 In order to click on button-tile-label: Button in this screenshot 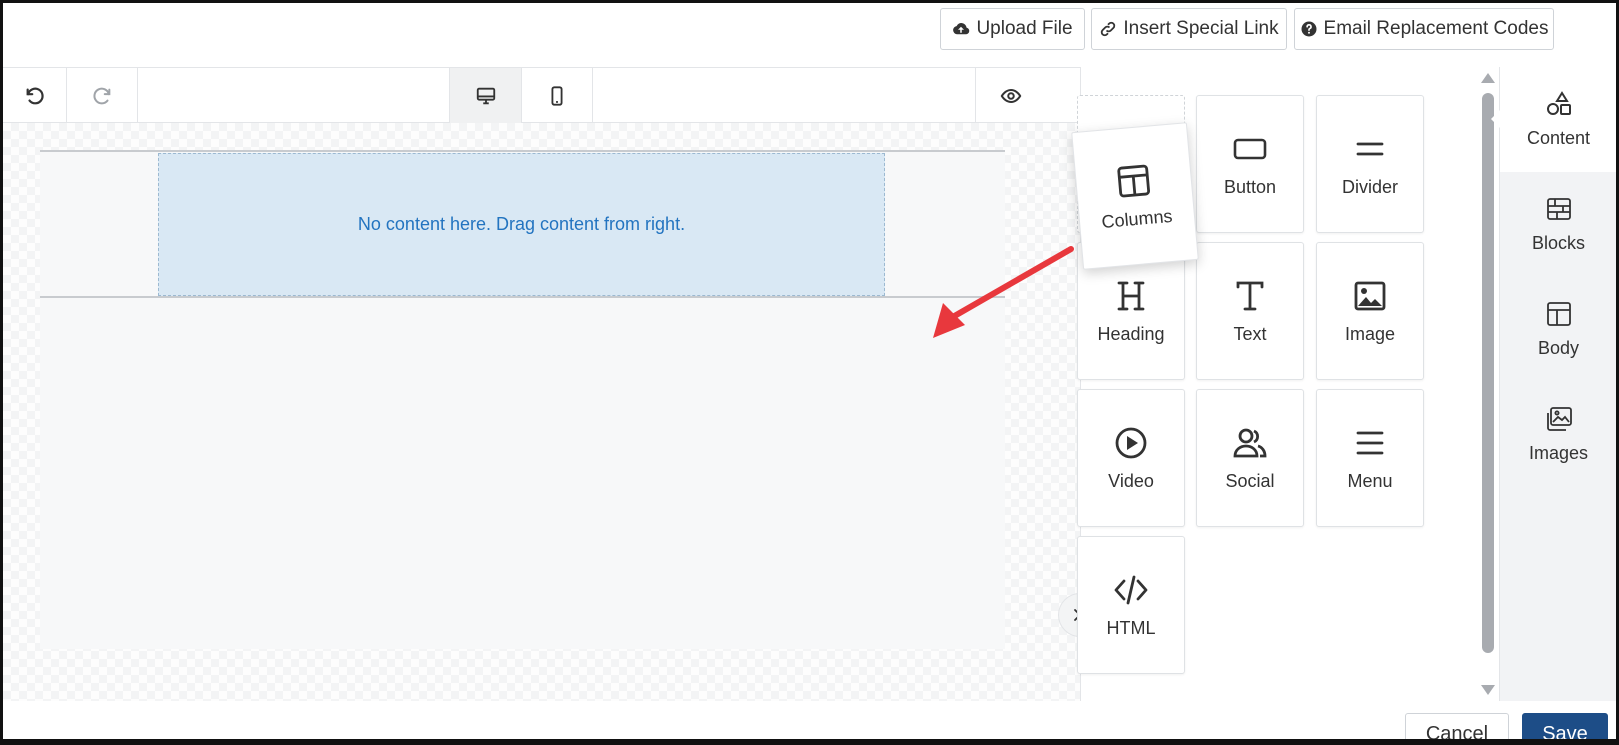, I will do `click(1250, 186)`.